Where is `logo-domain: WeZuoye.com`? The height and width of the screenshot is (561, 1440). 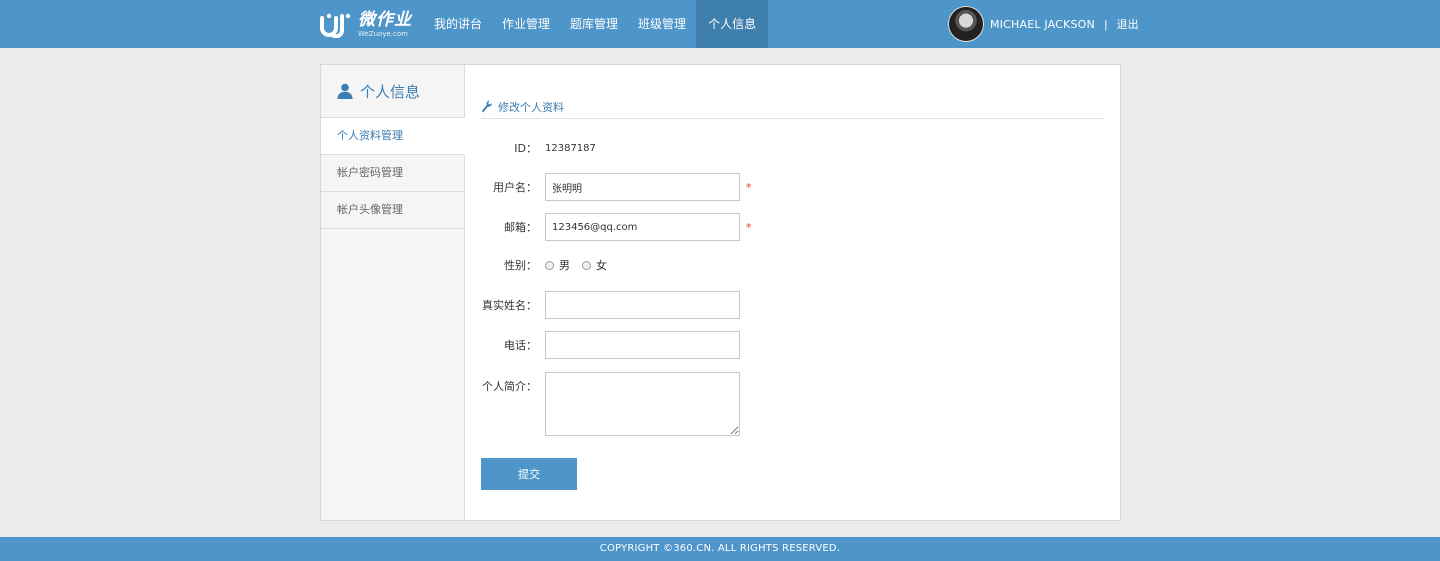 logo-domain: WeZuoye.com is located at coordinates (383, 34).